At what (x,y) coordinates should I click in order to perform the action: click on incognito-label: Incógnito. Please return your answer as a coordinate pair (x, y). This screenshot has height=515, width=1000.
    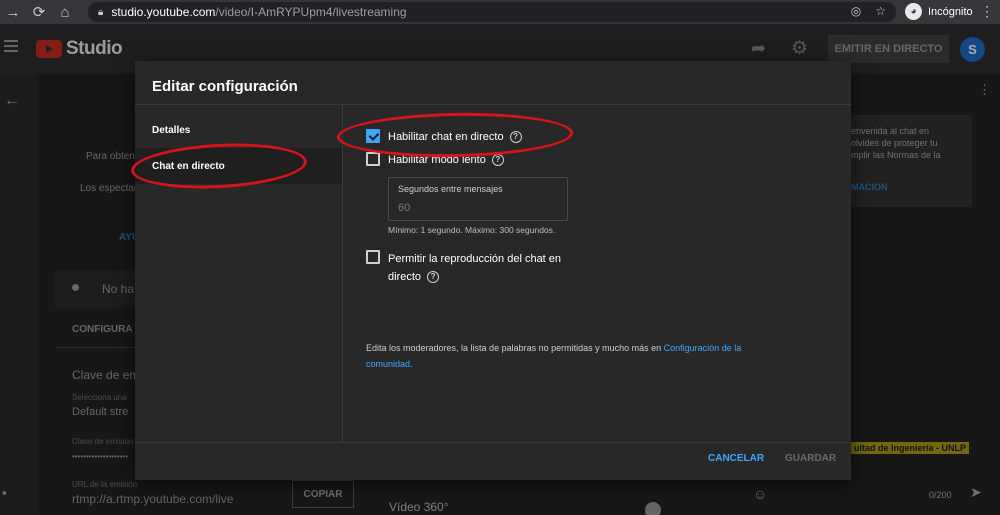
    Looking at the image, I should click on (950, 11).